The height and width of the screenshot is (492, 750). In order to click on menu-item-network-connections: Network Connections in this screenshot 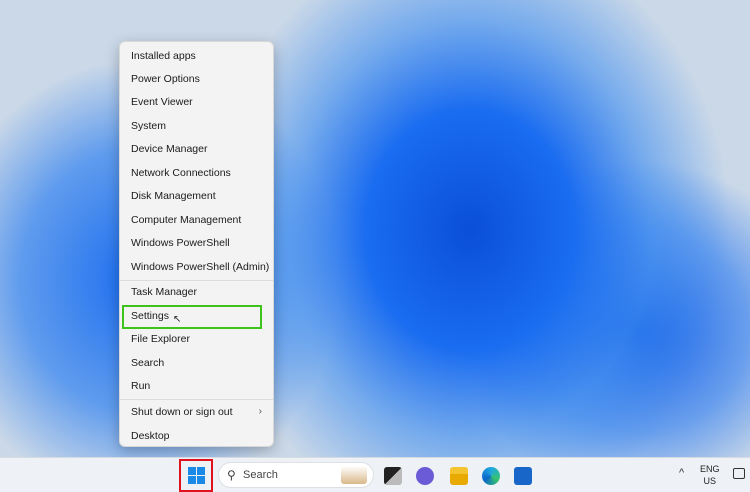, I will do `click(196, 173)`.